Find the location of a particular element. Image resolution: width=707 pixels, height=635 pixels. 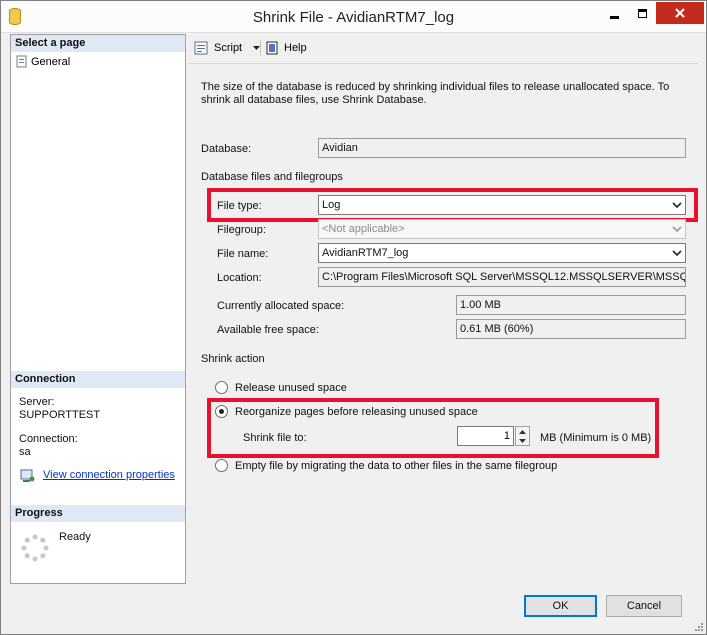

page-item-general: General is located at coordinates (42, 61).